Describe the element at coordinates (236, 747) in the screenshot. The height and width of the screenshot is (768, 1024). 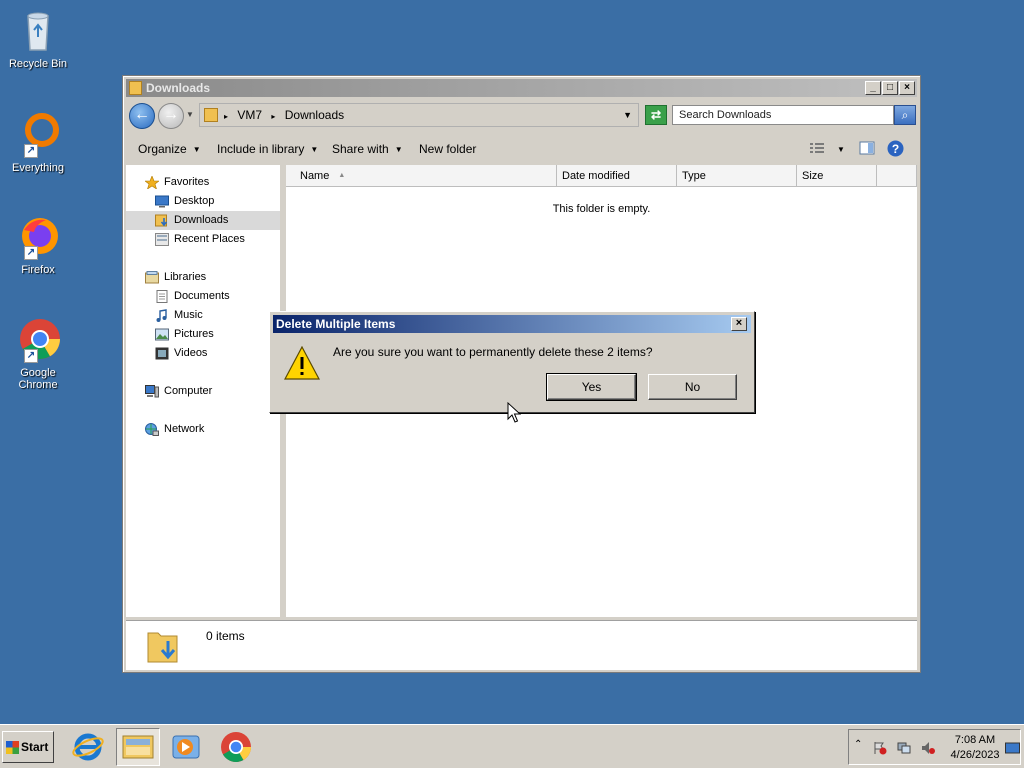
I see `taskbar-google-chrome` at that location.